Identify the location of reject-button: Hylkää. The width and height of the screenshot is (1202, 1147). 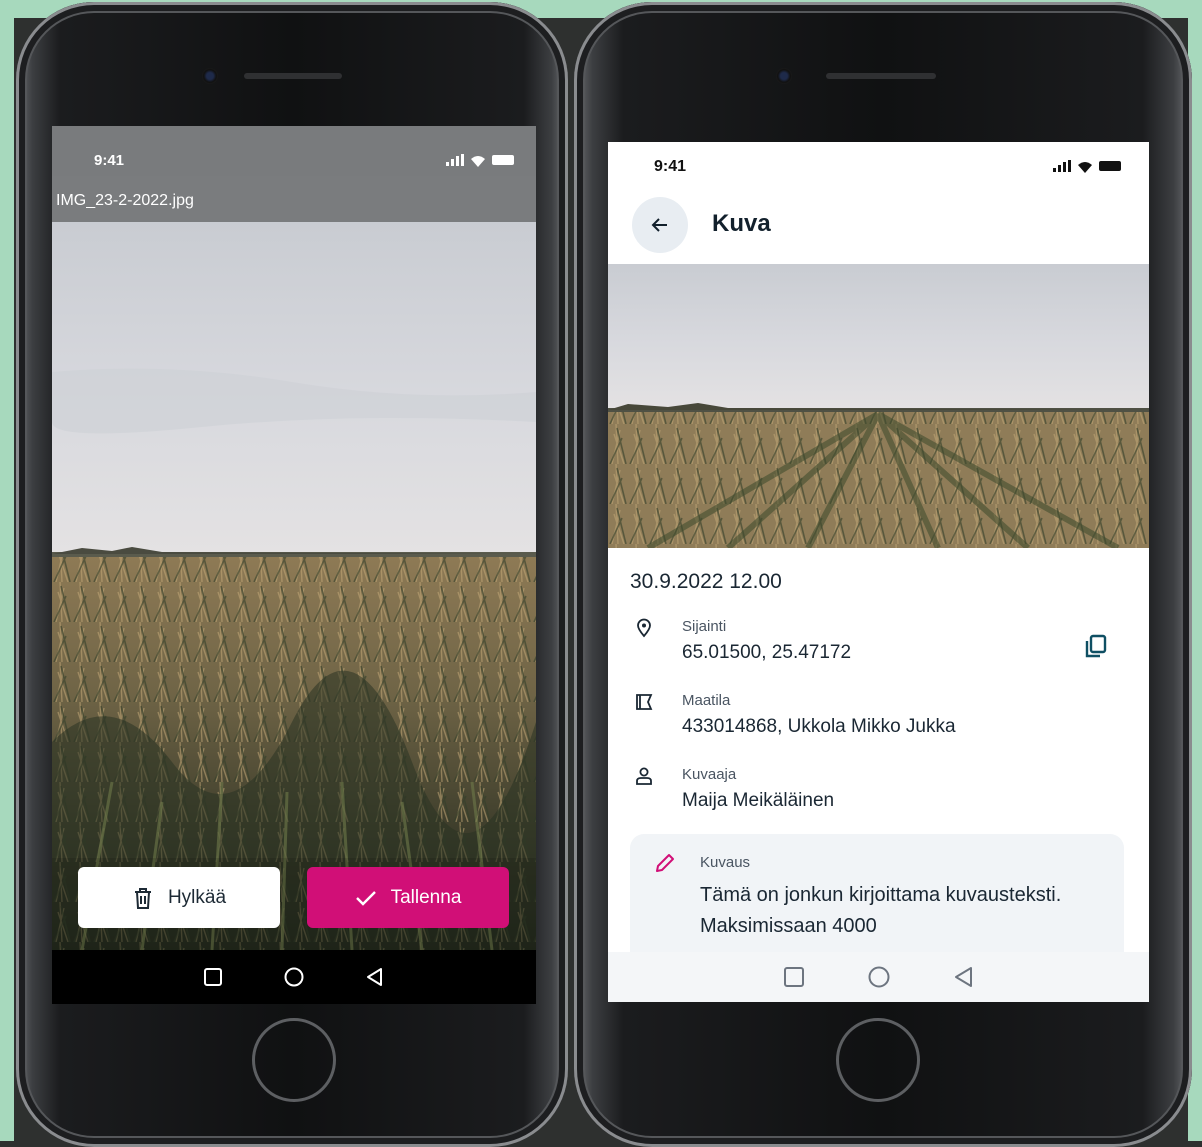
(179, 897).